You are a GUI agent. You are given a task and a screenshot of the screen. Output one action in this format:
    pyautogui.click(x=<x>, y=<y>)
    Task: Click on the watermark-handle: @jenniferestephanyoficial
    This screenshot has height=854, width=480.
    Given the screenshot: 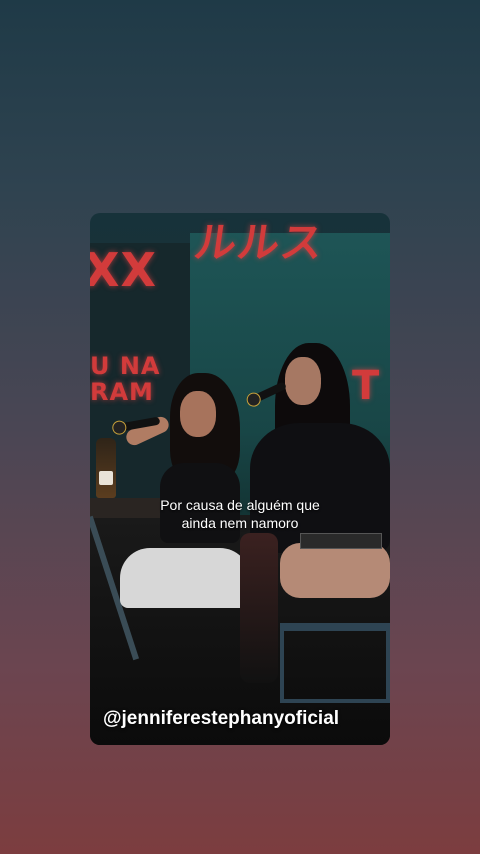 What is the action you would take?
    pyautogui.click(x=221, y=718)
    